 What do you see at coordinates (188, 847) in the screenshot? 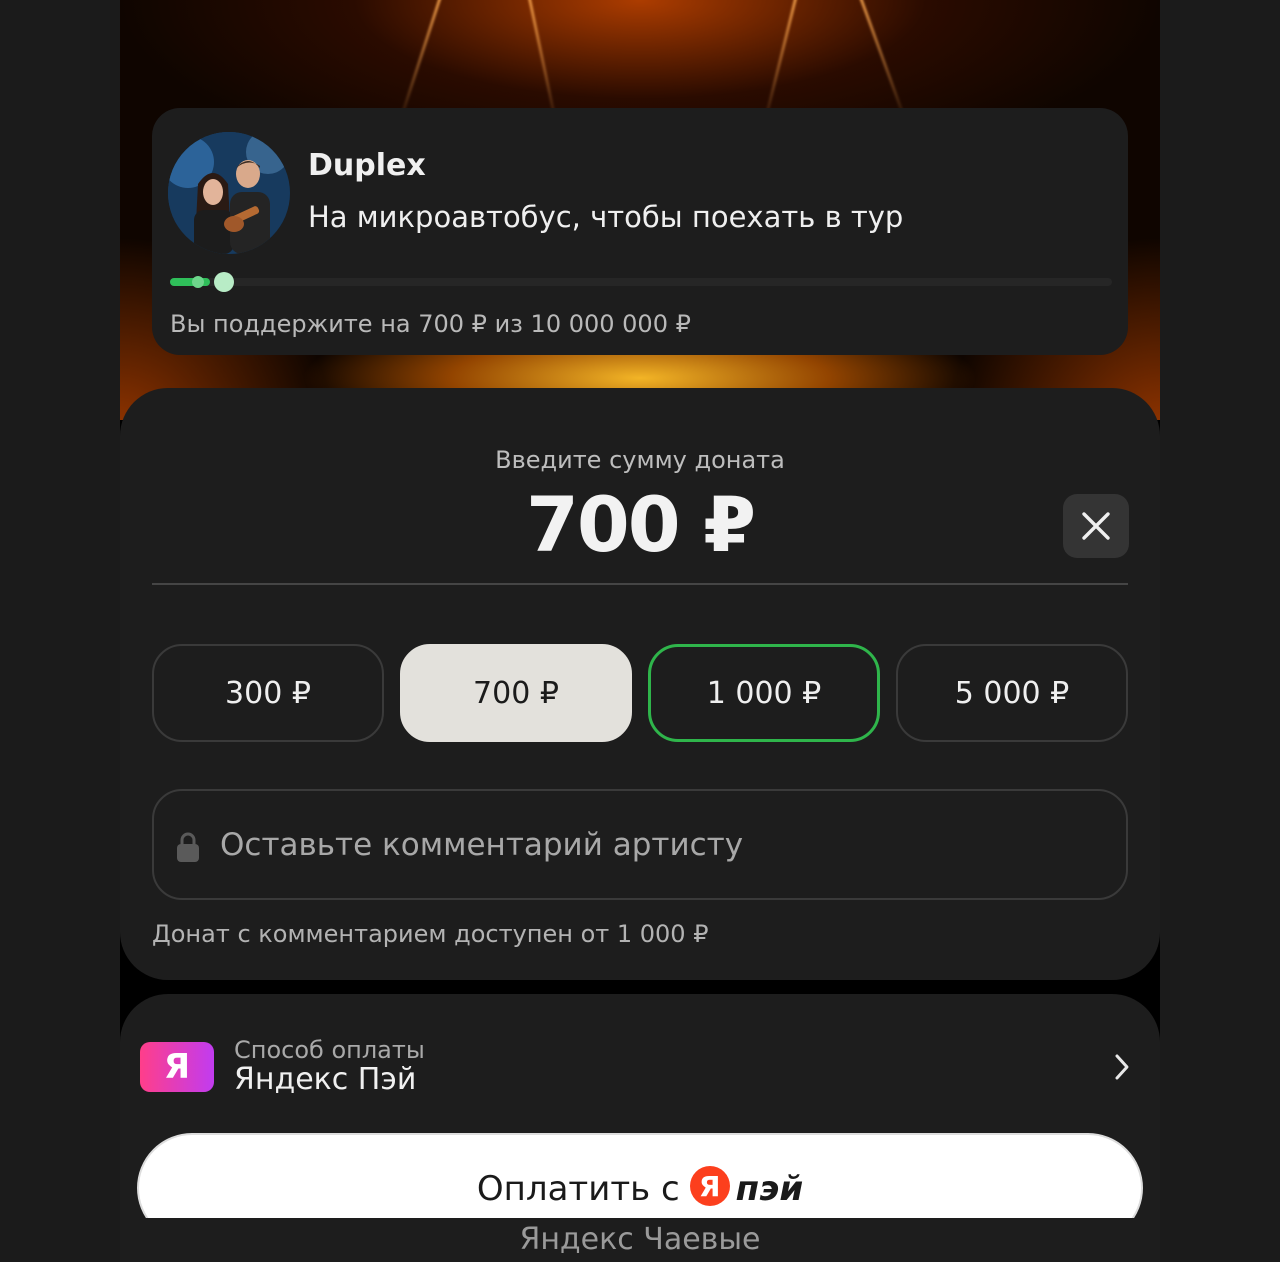
I see `lock-icon` at bounding box center [188, 847].